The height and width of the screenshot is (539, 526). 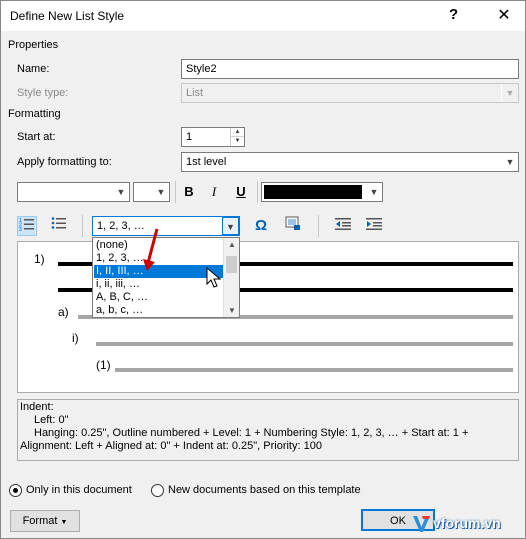 I want to click on desc-line: Indent:, so click(x=37, y=407).